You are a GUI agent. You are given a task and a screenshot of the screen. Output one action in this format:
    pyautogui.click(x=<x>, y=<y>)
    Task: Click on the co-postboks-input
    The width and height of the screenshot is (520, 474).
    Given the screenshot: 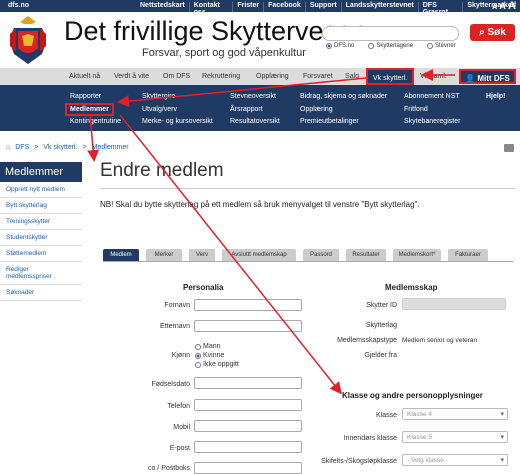 What is the action you would take?
    pyautogui.click(x=248, y=468)
    